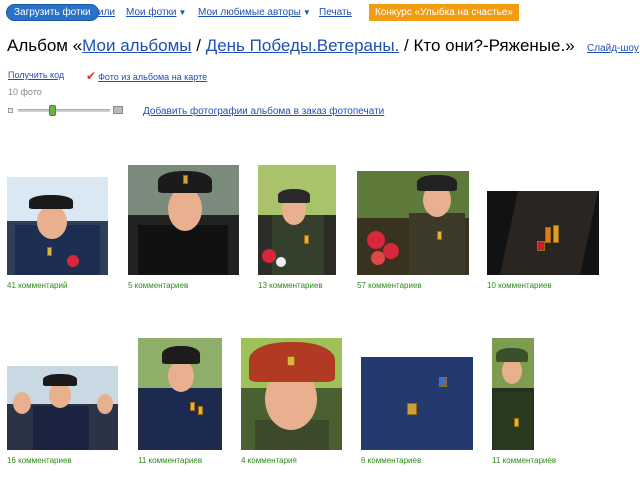  What do you see at coordinates (118, 110) in the screenshot?
I see `zoom-large-icon` at bounding box center [118, 110].